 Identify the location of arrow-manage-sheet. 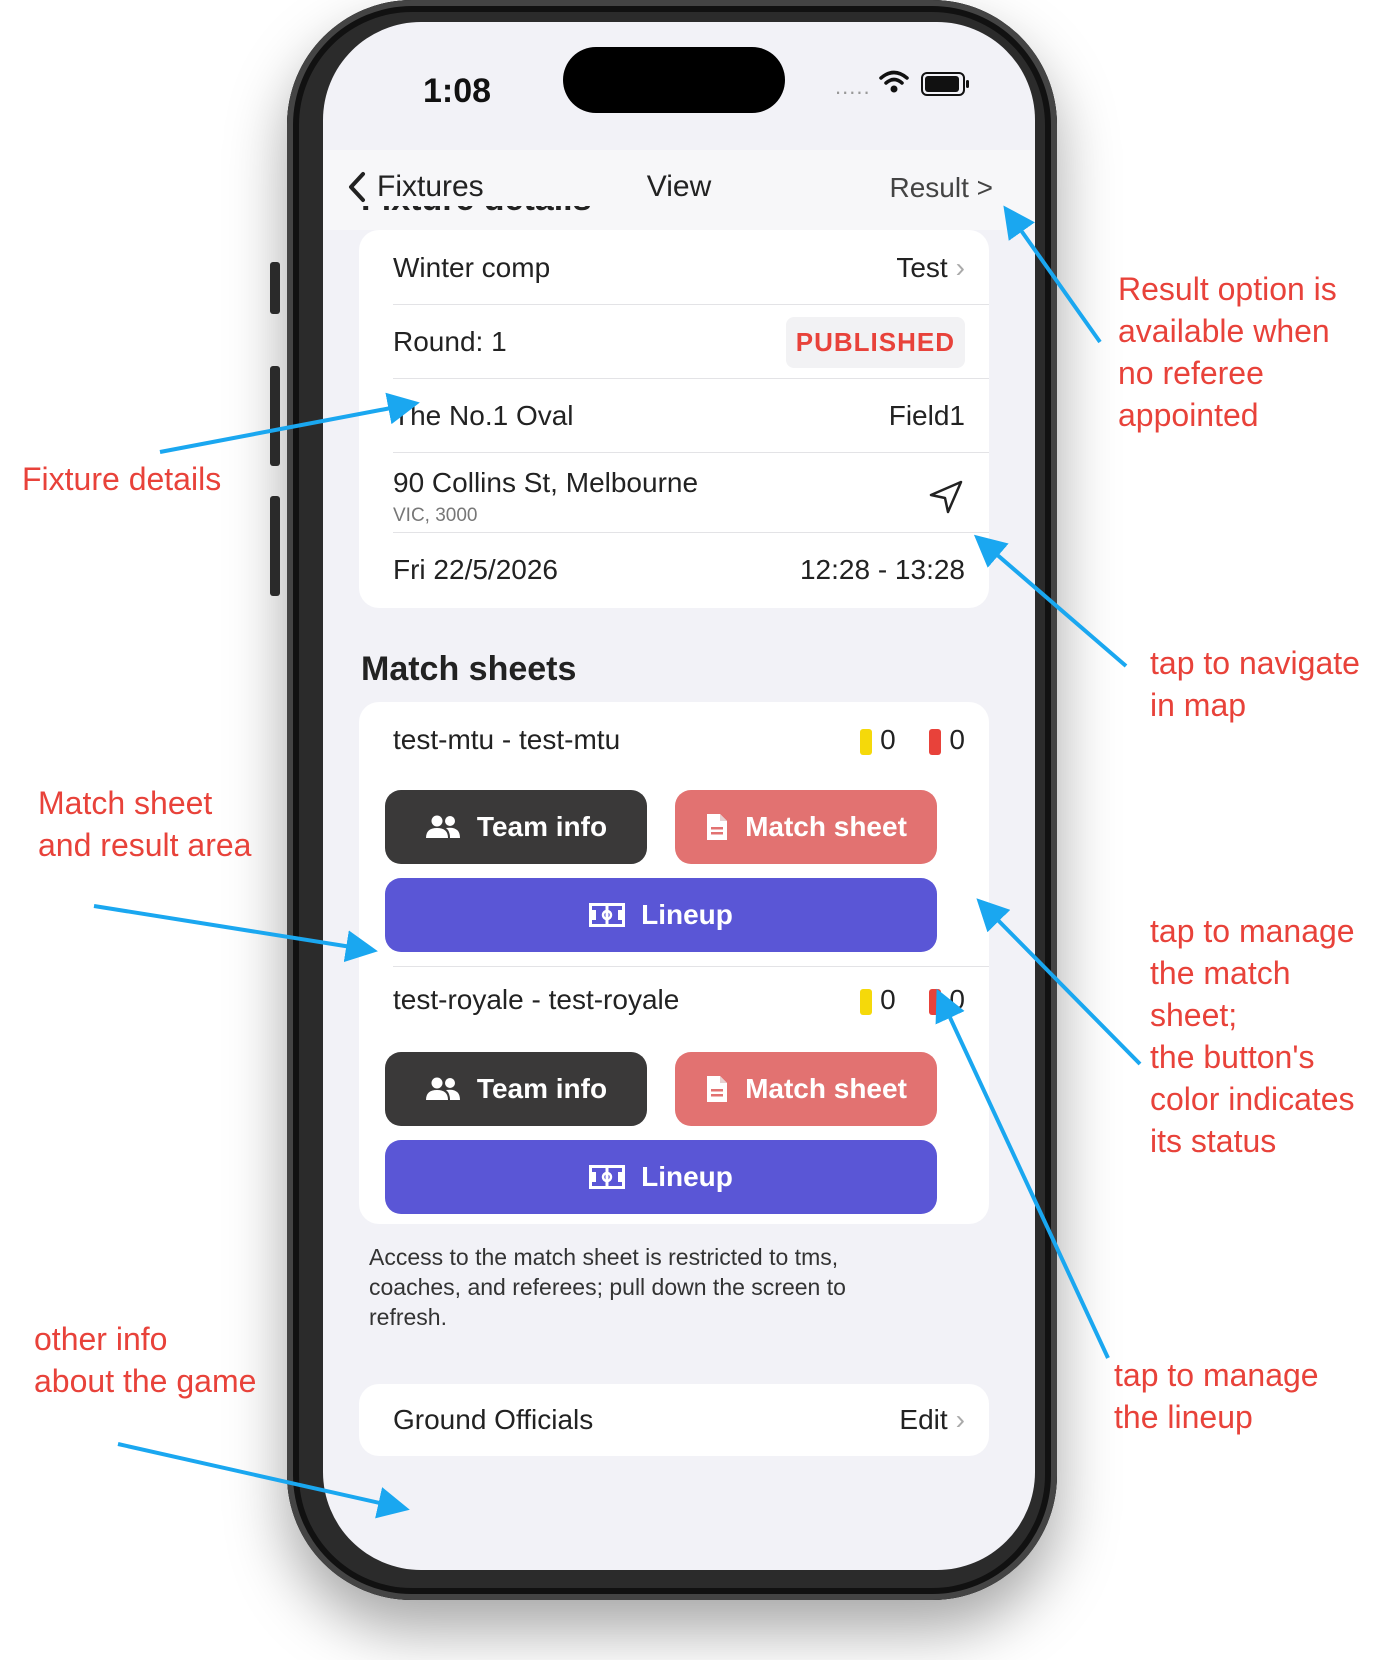
(1059, 982).